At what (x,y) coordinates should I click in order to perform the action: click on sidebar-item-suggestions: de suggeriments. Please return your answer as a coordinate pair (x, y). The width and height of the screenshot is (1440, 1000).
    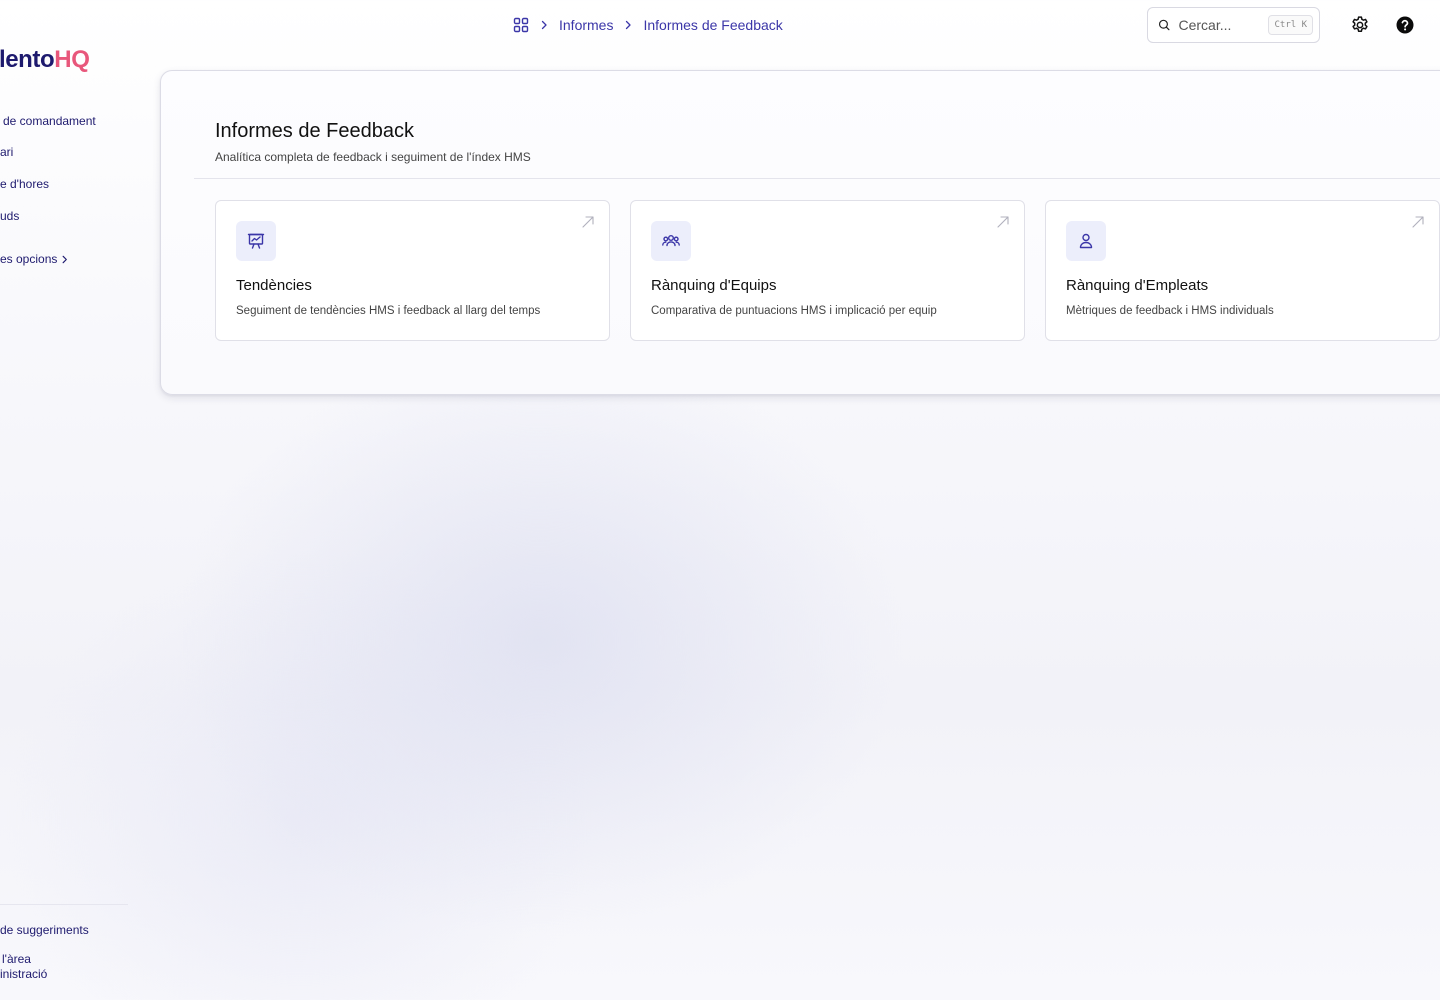
    Looking at the image, I should click on (44, 930).